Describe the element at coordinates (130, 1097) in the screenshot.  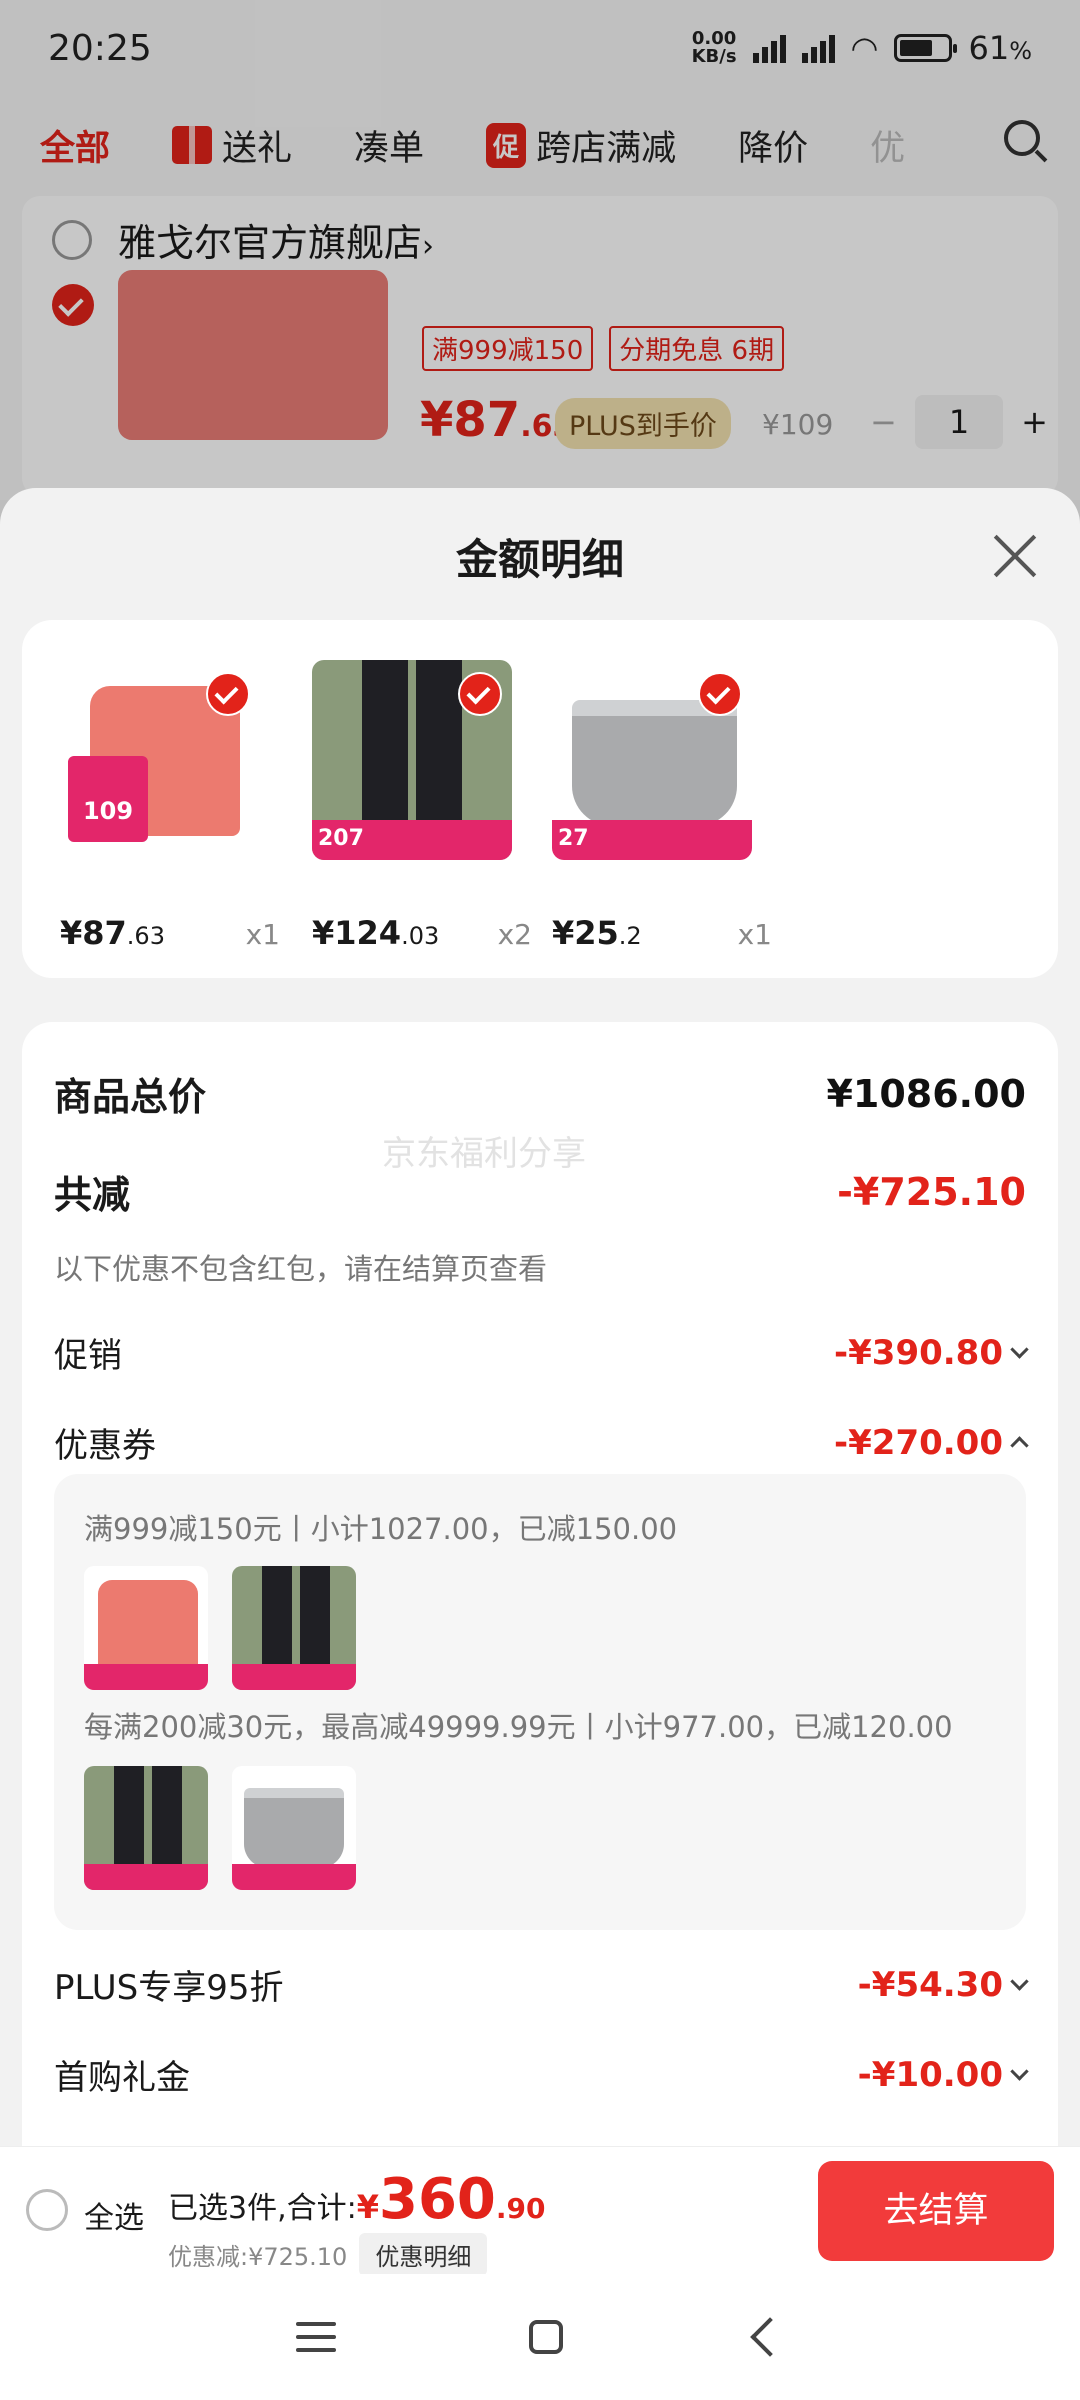
I see `total-label: 商品总价` at that location.